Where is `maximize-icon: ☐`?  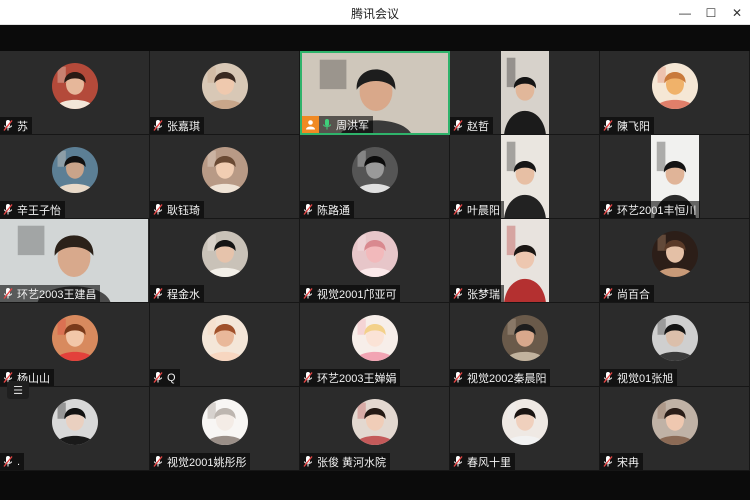 maximize-icon: ☐ is located at coordinates (711, 12).